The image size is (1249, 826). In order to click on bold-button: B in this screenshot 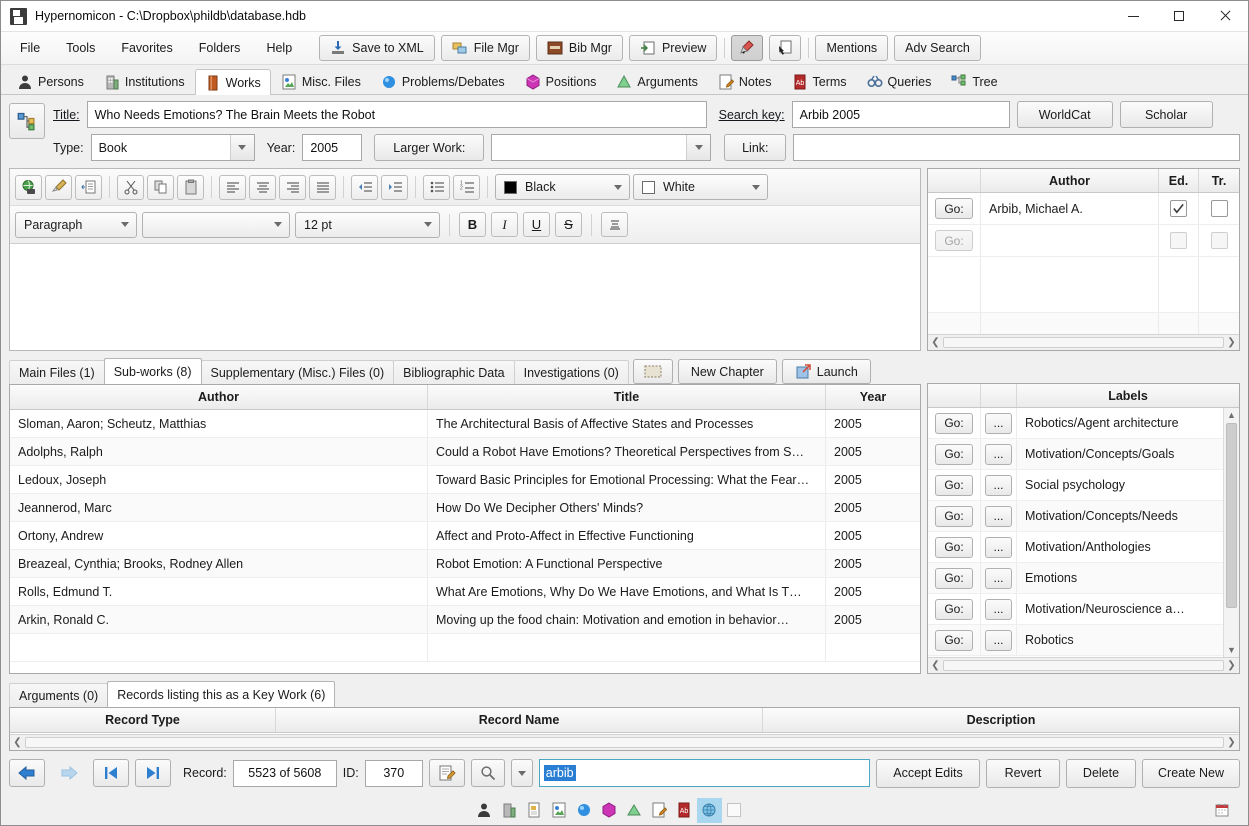, I will do `click(472, 224)`.